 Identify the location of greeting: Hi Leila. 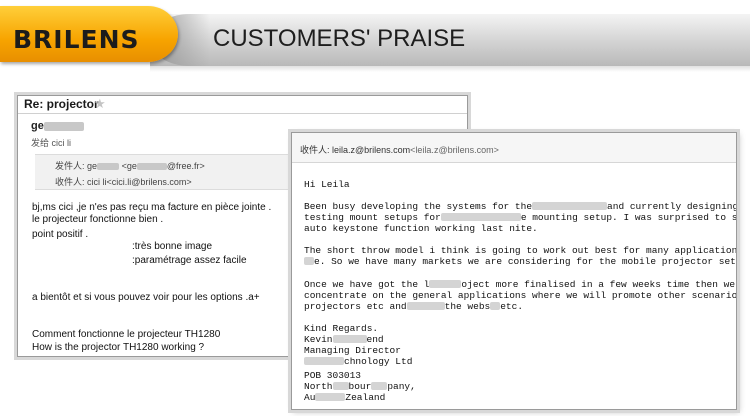
(327, 184).